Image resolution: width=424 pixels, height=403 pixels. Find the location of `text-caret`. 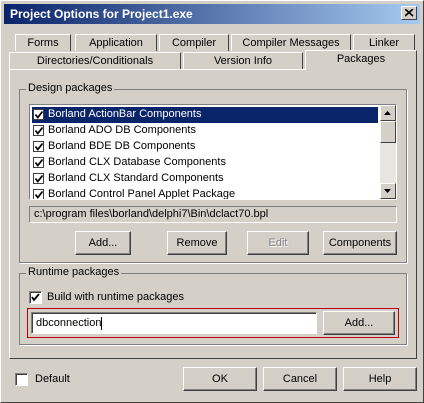

text-caret is located at coordinates (102, 323).